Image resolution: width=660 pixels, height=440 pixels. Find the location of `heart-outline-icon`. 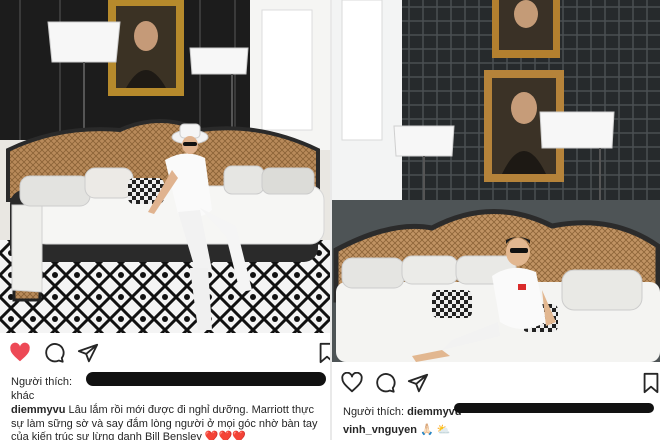

heart-outline-icon is located at coordinates (352, 383).